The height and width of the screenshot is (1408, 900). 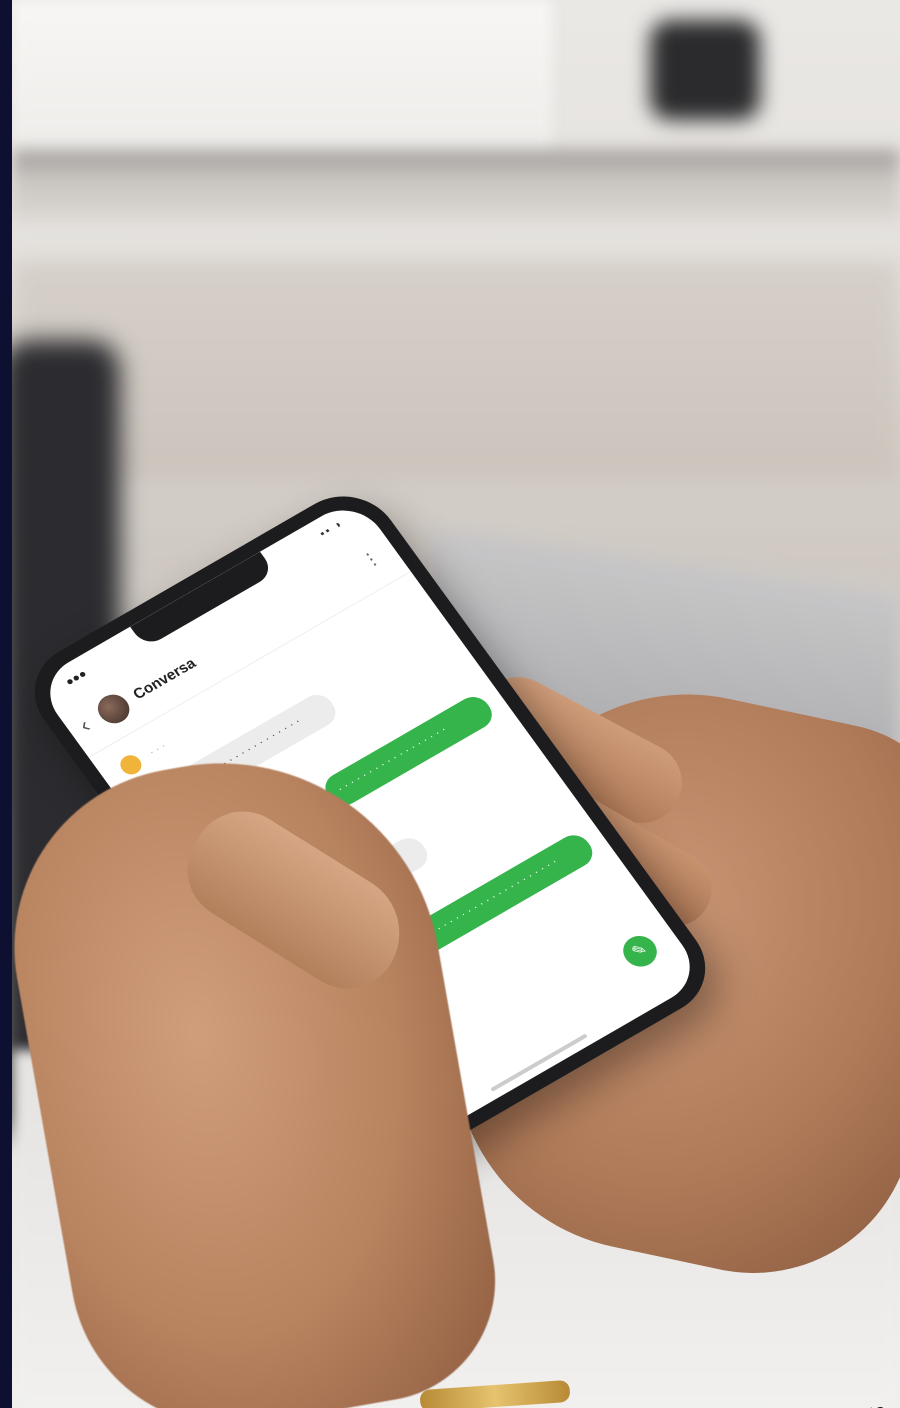 What do you see at coordinates (164, 678) in the screenshot?
I see `contact-name: Conversa` at bounding box center [164, 678].